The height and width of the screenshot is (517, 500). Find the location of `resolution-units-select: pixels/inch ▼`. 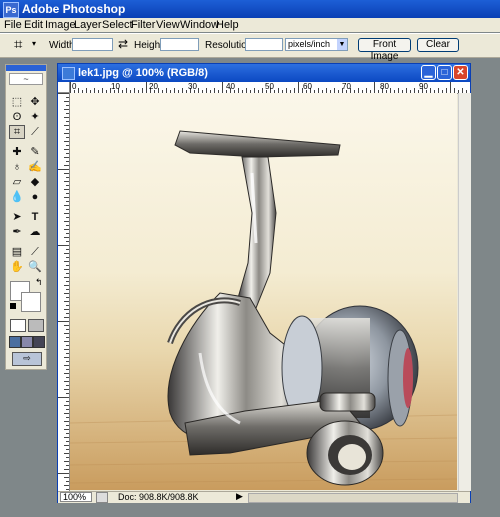

resolution-units-select: pixels/inch ▼ is located at coordinates (316, 44).